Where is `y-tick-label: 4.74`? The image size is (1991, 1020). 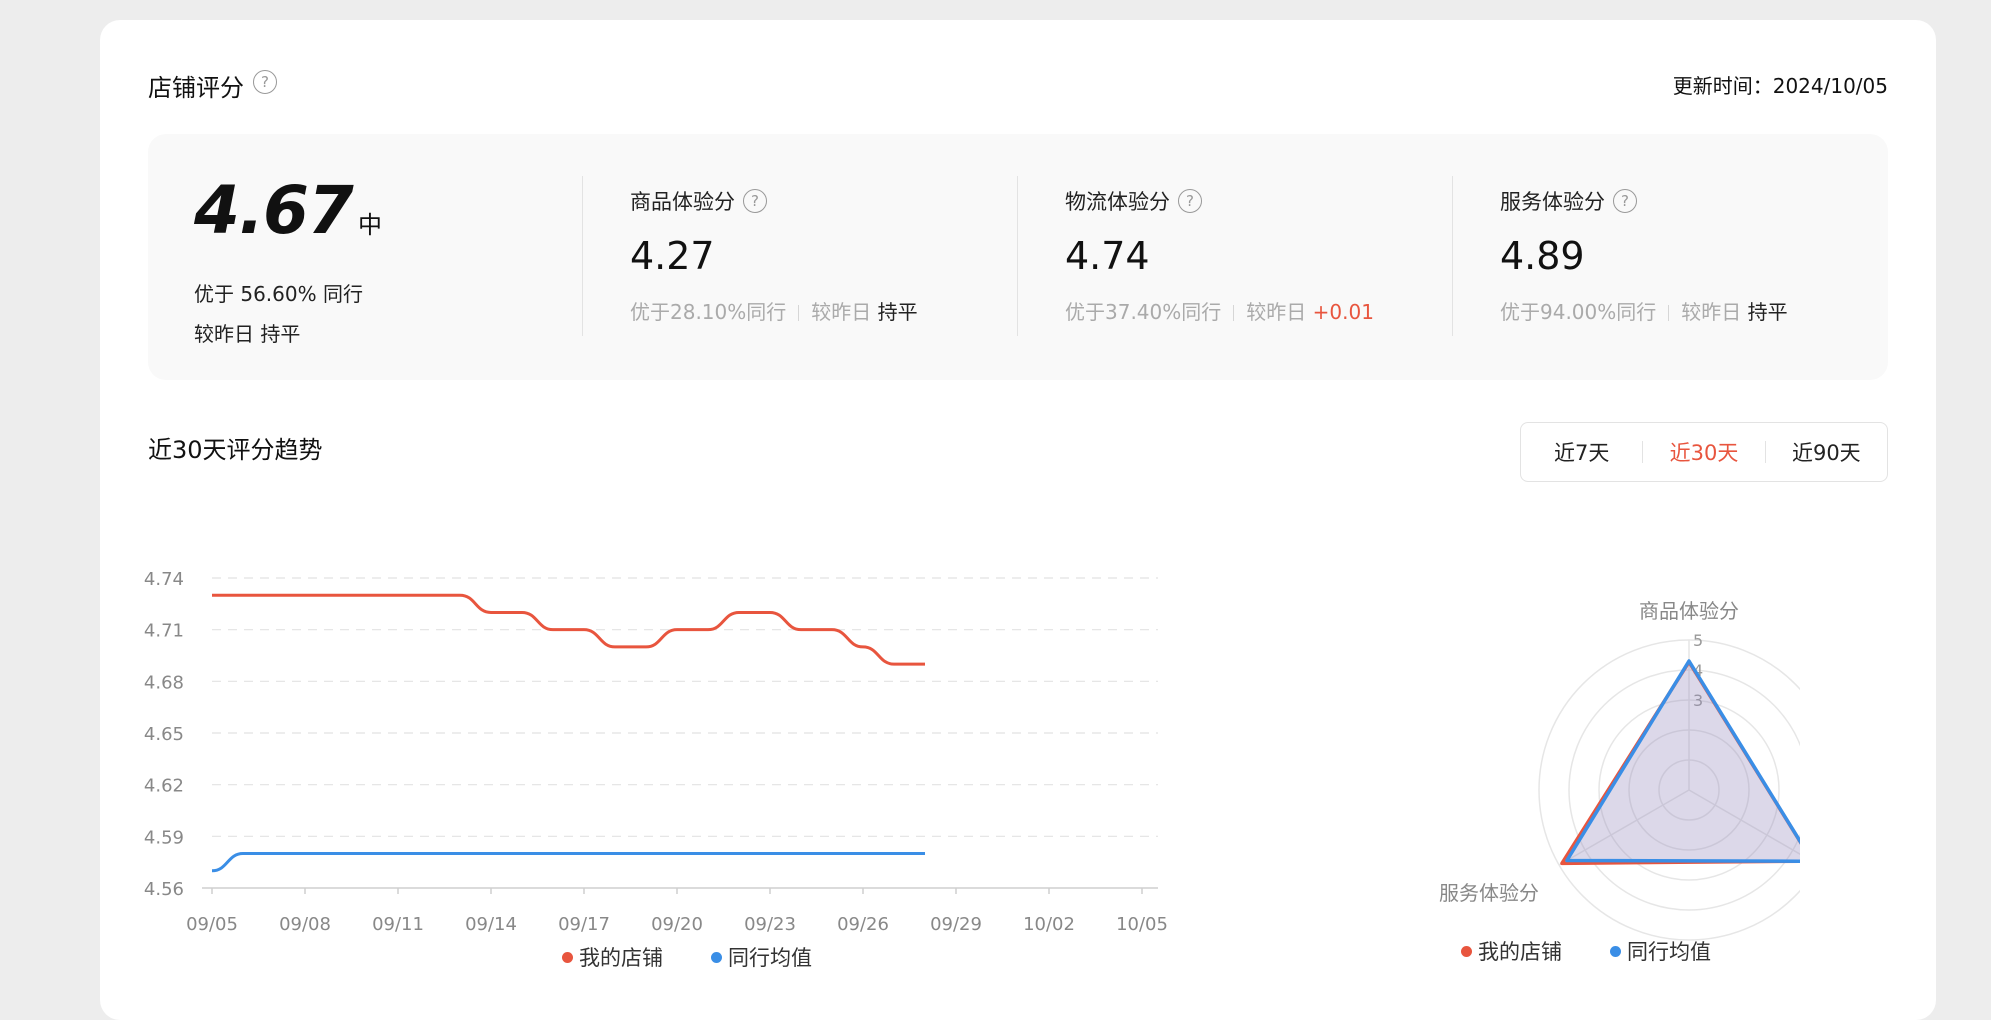 y-tick-label: 4.74 is located at coordinates (164, 579).